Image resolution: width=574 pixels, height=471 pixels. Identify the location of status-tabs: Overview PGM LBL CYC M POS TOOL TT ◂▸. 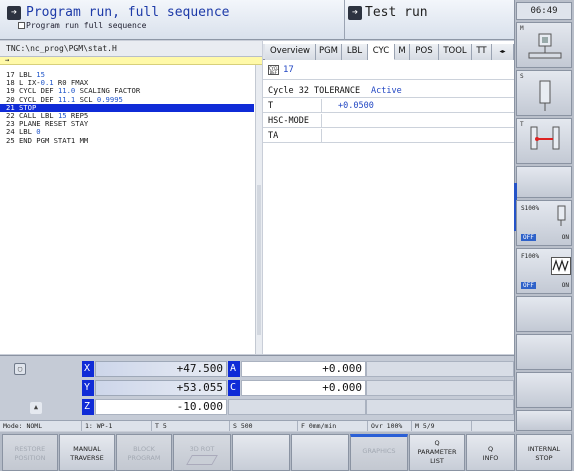
(388, 52).